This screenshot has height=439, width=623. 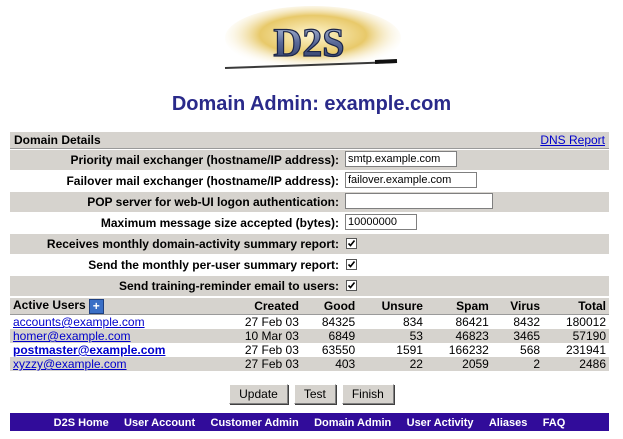 I want to click on user-email-link: postmaster@example.com, so click(x=89, y=350).